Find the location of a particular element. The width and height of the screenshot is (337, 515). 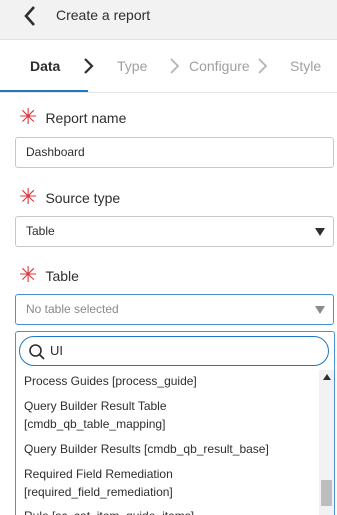

wizard-tabs: Data Type Configure Style is located at coordinates (168, 67).